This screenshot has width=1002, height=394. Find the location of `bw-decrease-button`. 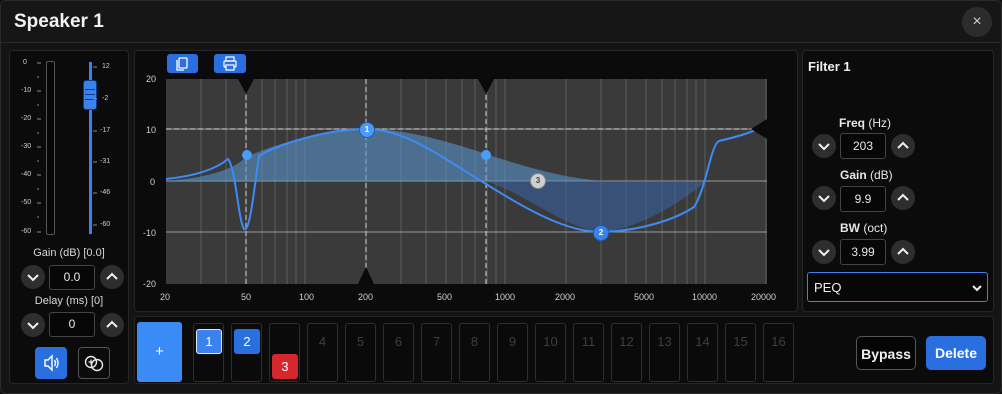

bw-decrease-button is located at coordinates (824, 252).